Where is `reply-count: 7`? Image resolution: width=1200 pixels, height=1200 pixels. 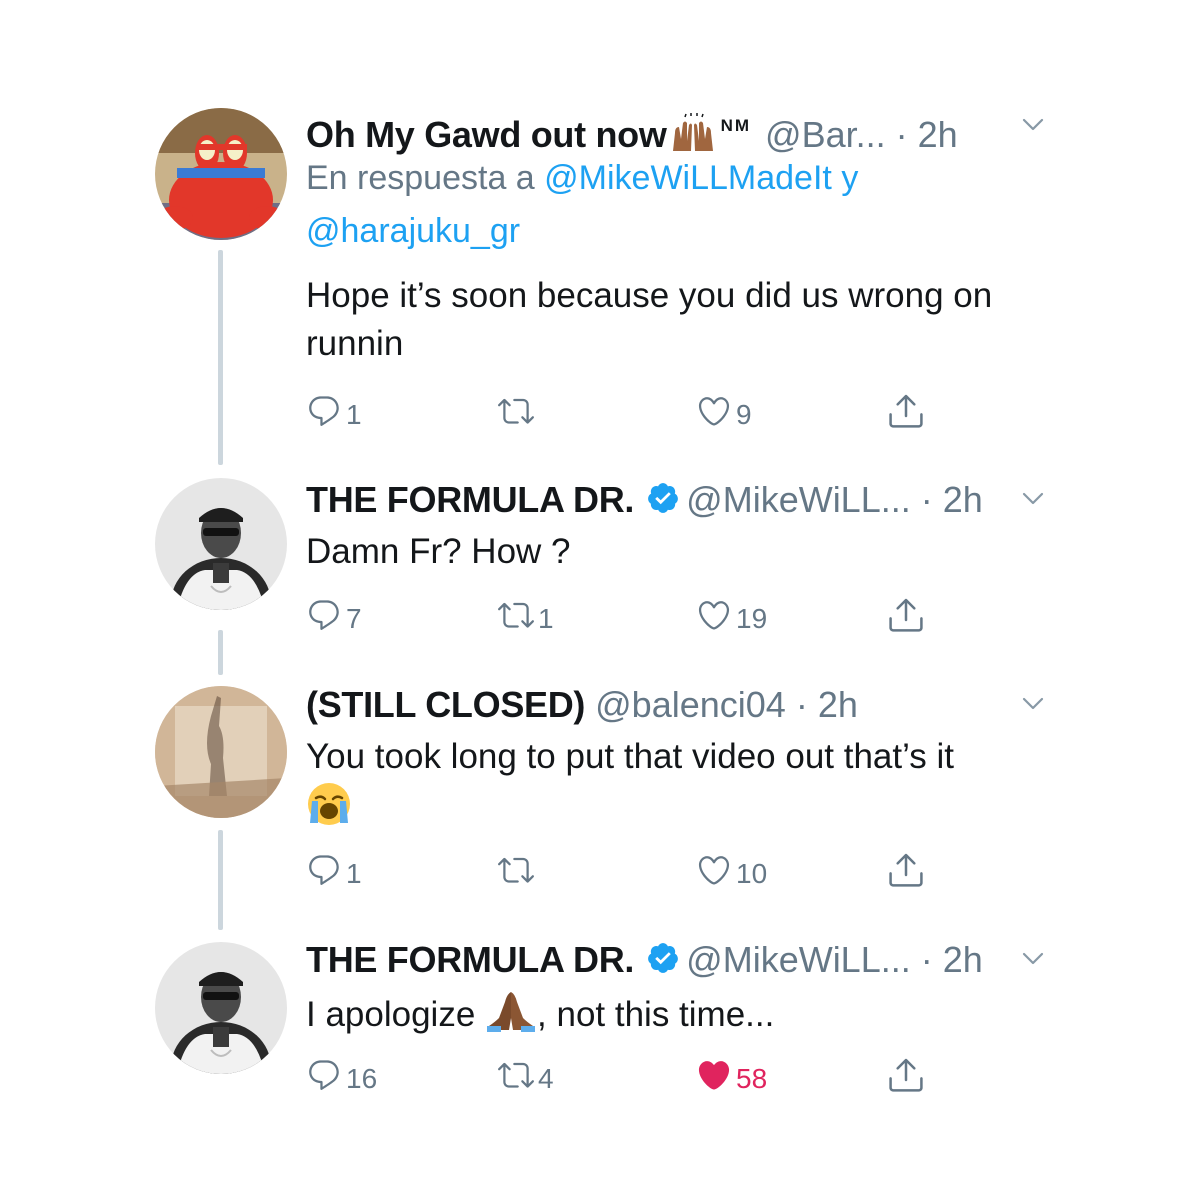 reply-count: 7 is located at coordinates (354, 618).